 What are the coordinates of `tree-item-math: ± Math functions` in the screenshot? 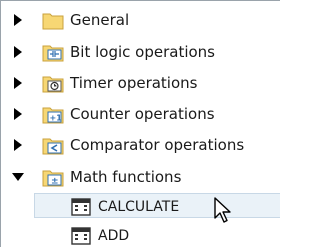 It's located at (140, 177).